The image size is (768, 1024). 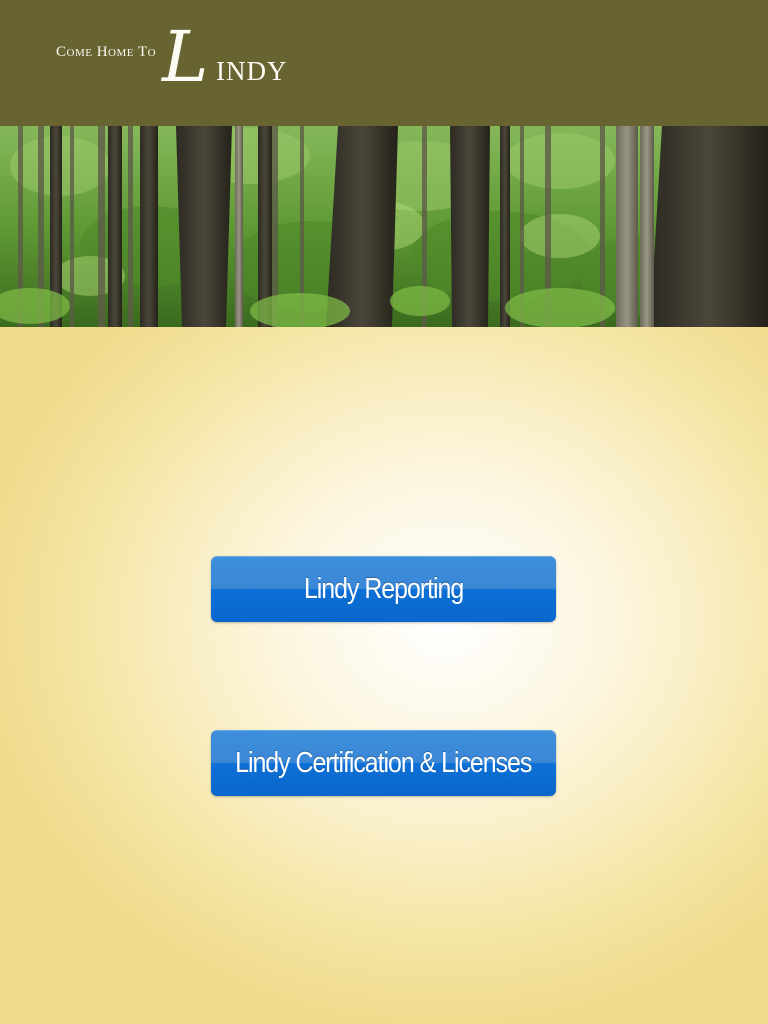 What do you see at coordinates (106, 52) in the screenshot?
I see `logo-tagline: Come Home To` at bounding box center [106, 52].